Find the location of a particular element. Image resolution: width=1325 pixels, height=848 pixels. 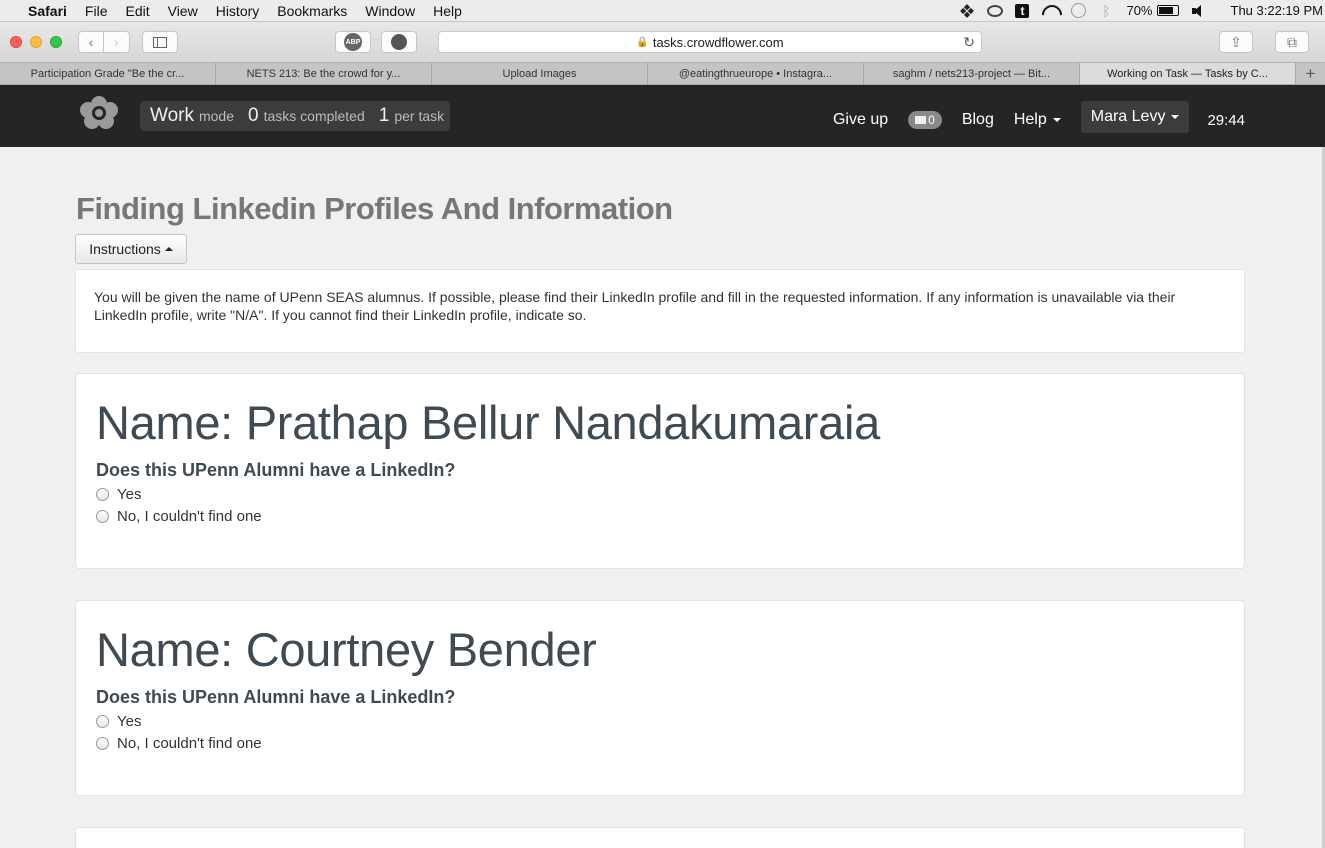

chevron-left-icon: ‹ is located at coordinates (91, 42).